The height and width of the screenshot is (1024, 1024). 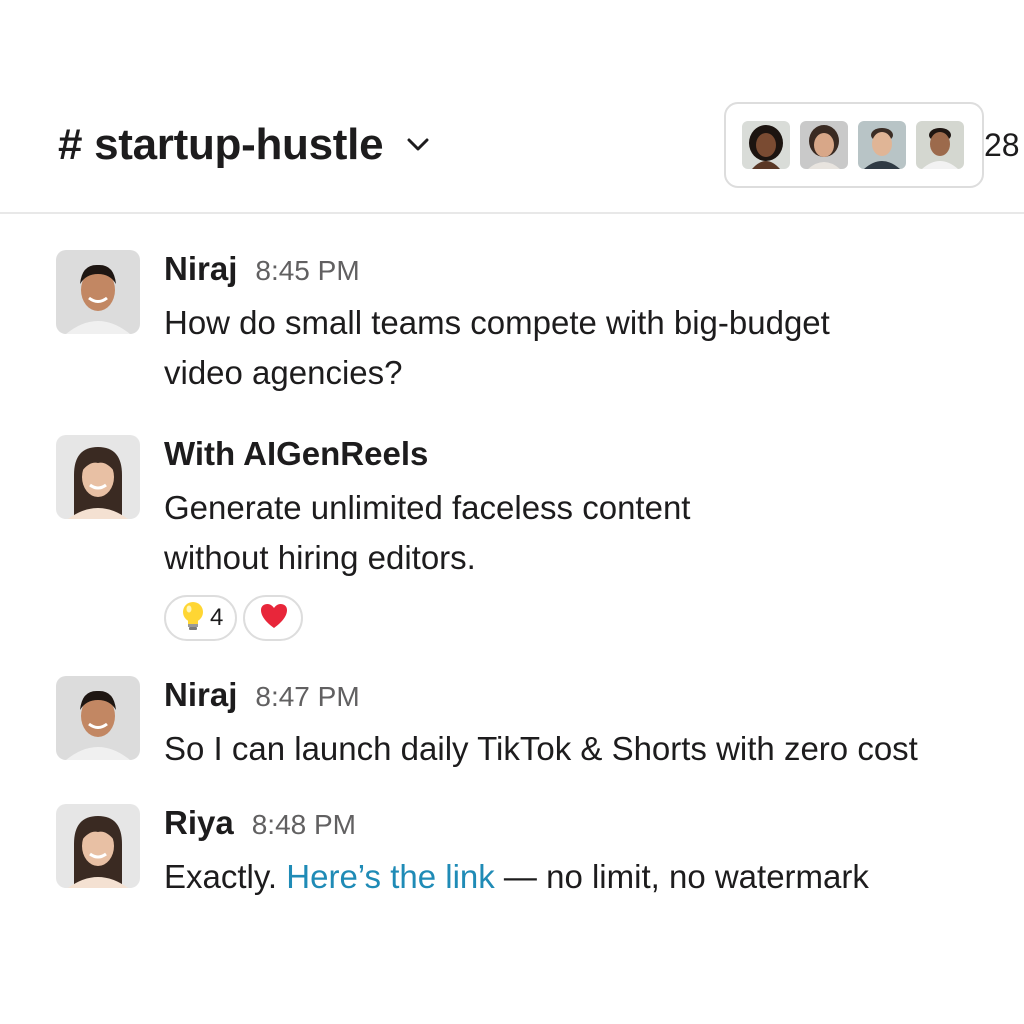 What do you see at coordinates (574, 457) in the screenshot?
I see `message-header: With AIGenReels` at bounding box center [574, 457].